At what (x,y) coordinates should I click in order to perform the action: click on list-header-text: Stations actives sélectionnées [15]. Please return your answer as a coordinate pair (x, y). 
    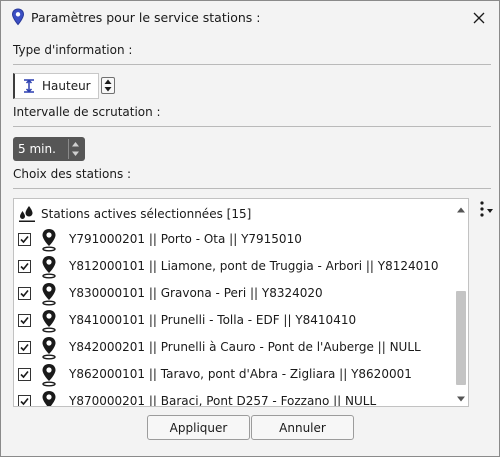
    Looking at the image, I should click on (146, 214).